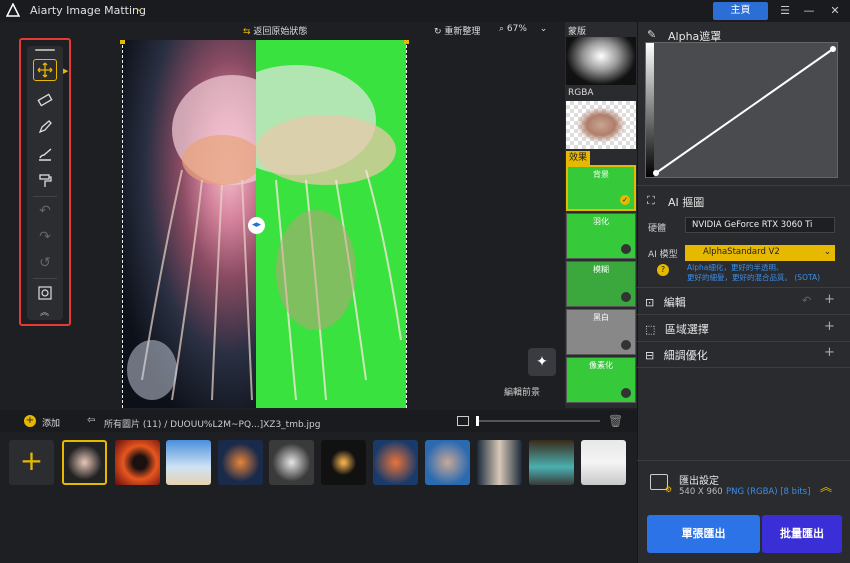 This screenshot has width=850, height=563. Describe the element at coordinates (45, 50) in the screenshot. I see `toolbox-grip` at that location.